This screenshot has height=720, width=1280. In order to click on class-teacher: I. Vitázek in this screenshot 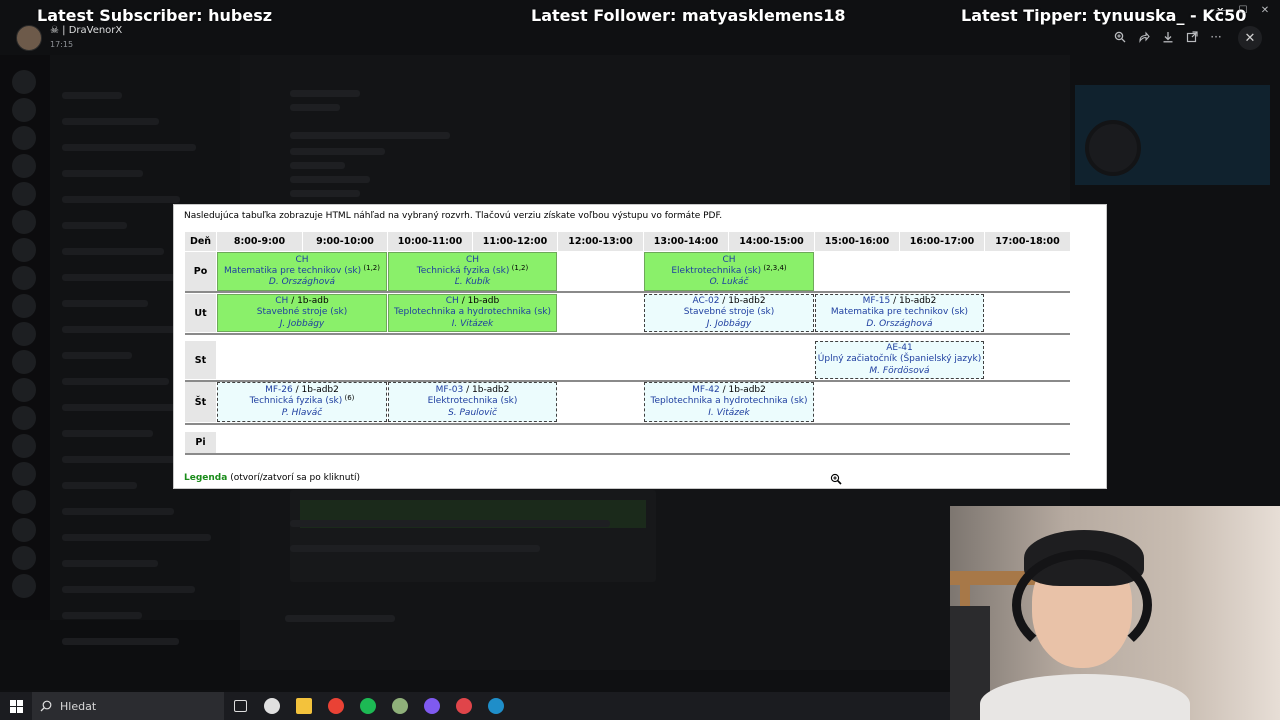, I will do `click(472, 323)`.